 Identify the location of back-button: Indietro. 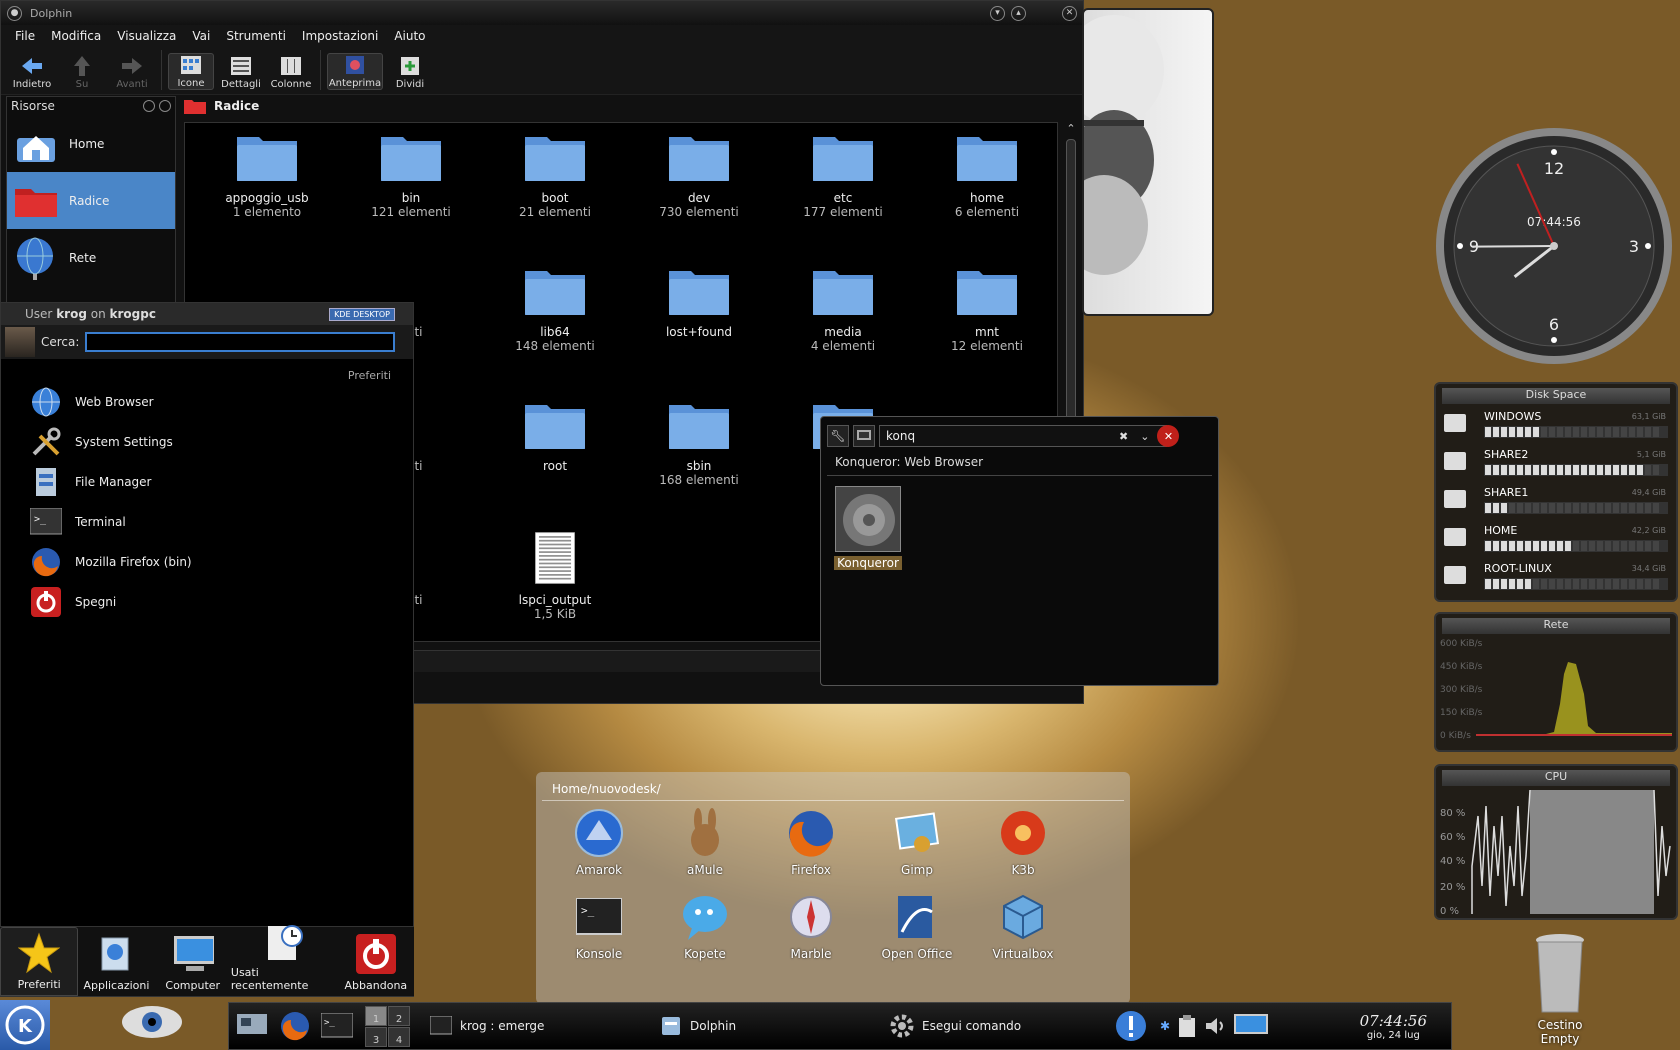
(32, 72).